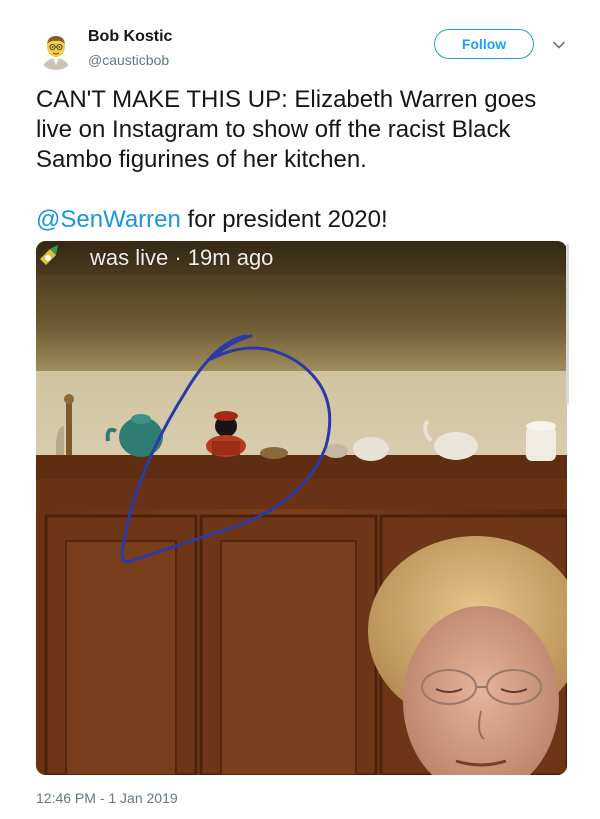  What do you see at coordinates (559, 45) in the screenshot?
I see `chevron-down-icon` at bounding box center [559, 45].